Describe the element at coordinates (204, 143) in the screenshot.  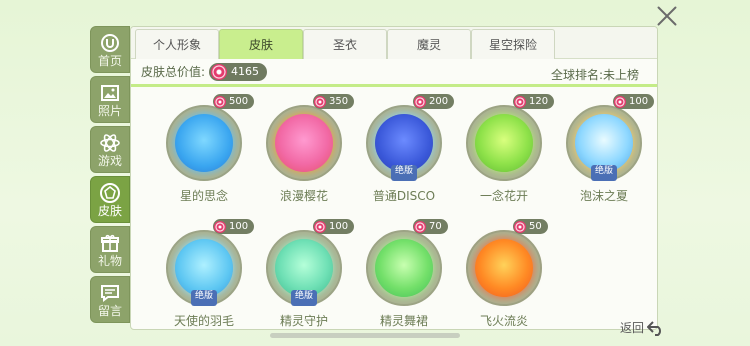
I see `skin-orb-blue` at that location.